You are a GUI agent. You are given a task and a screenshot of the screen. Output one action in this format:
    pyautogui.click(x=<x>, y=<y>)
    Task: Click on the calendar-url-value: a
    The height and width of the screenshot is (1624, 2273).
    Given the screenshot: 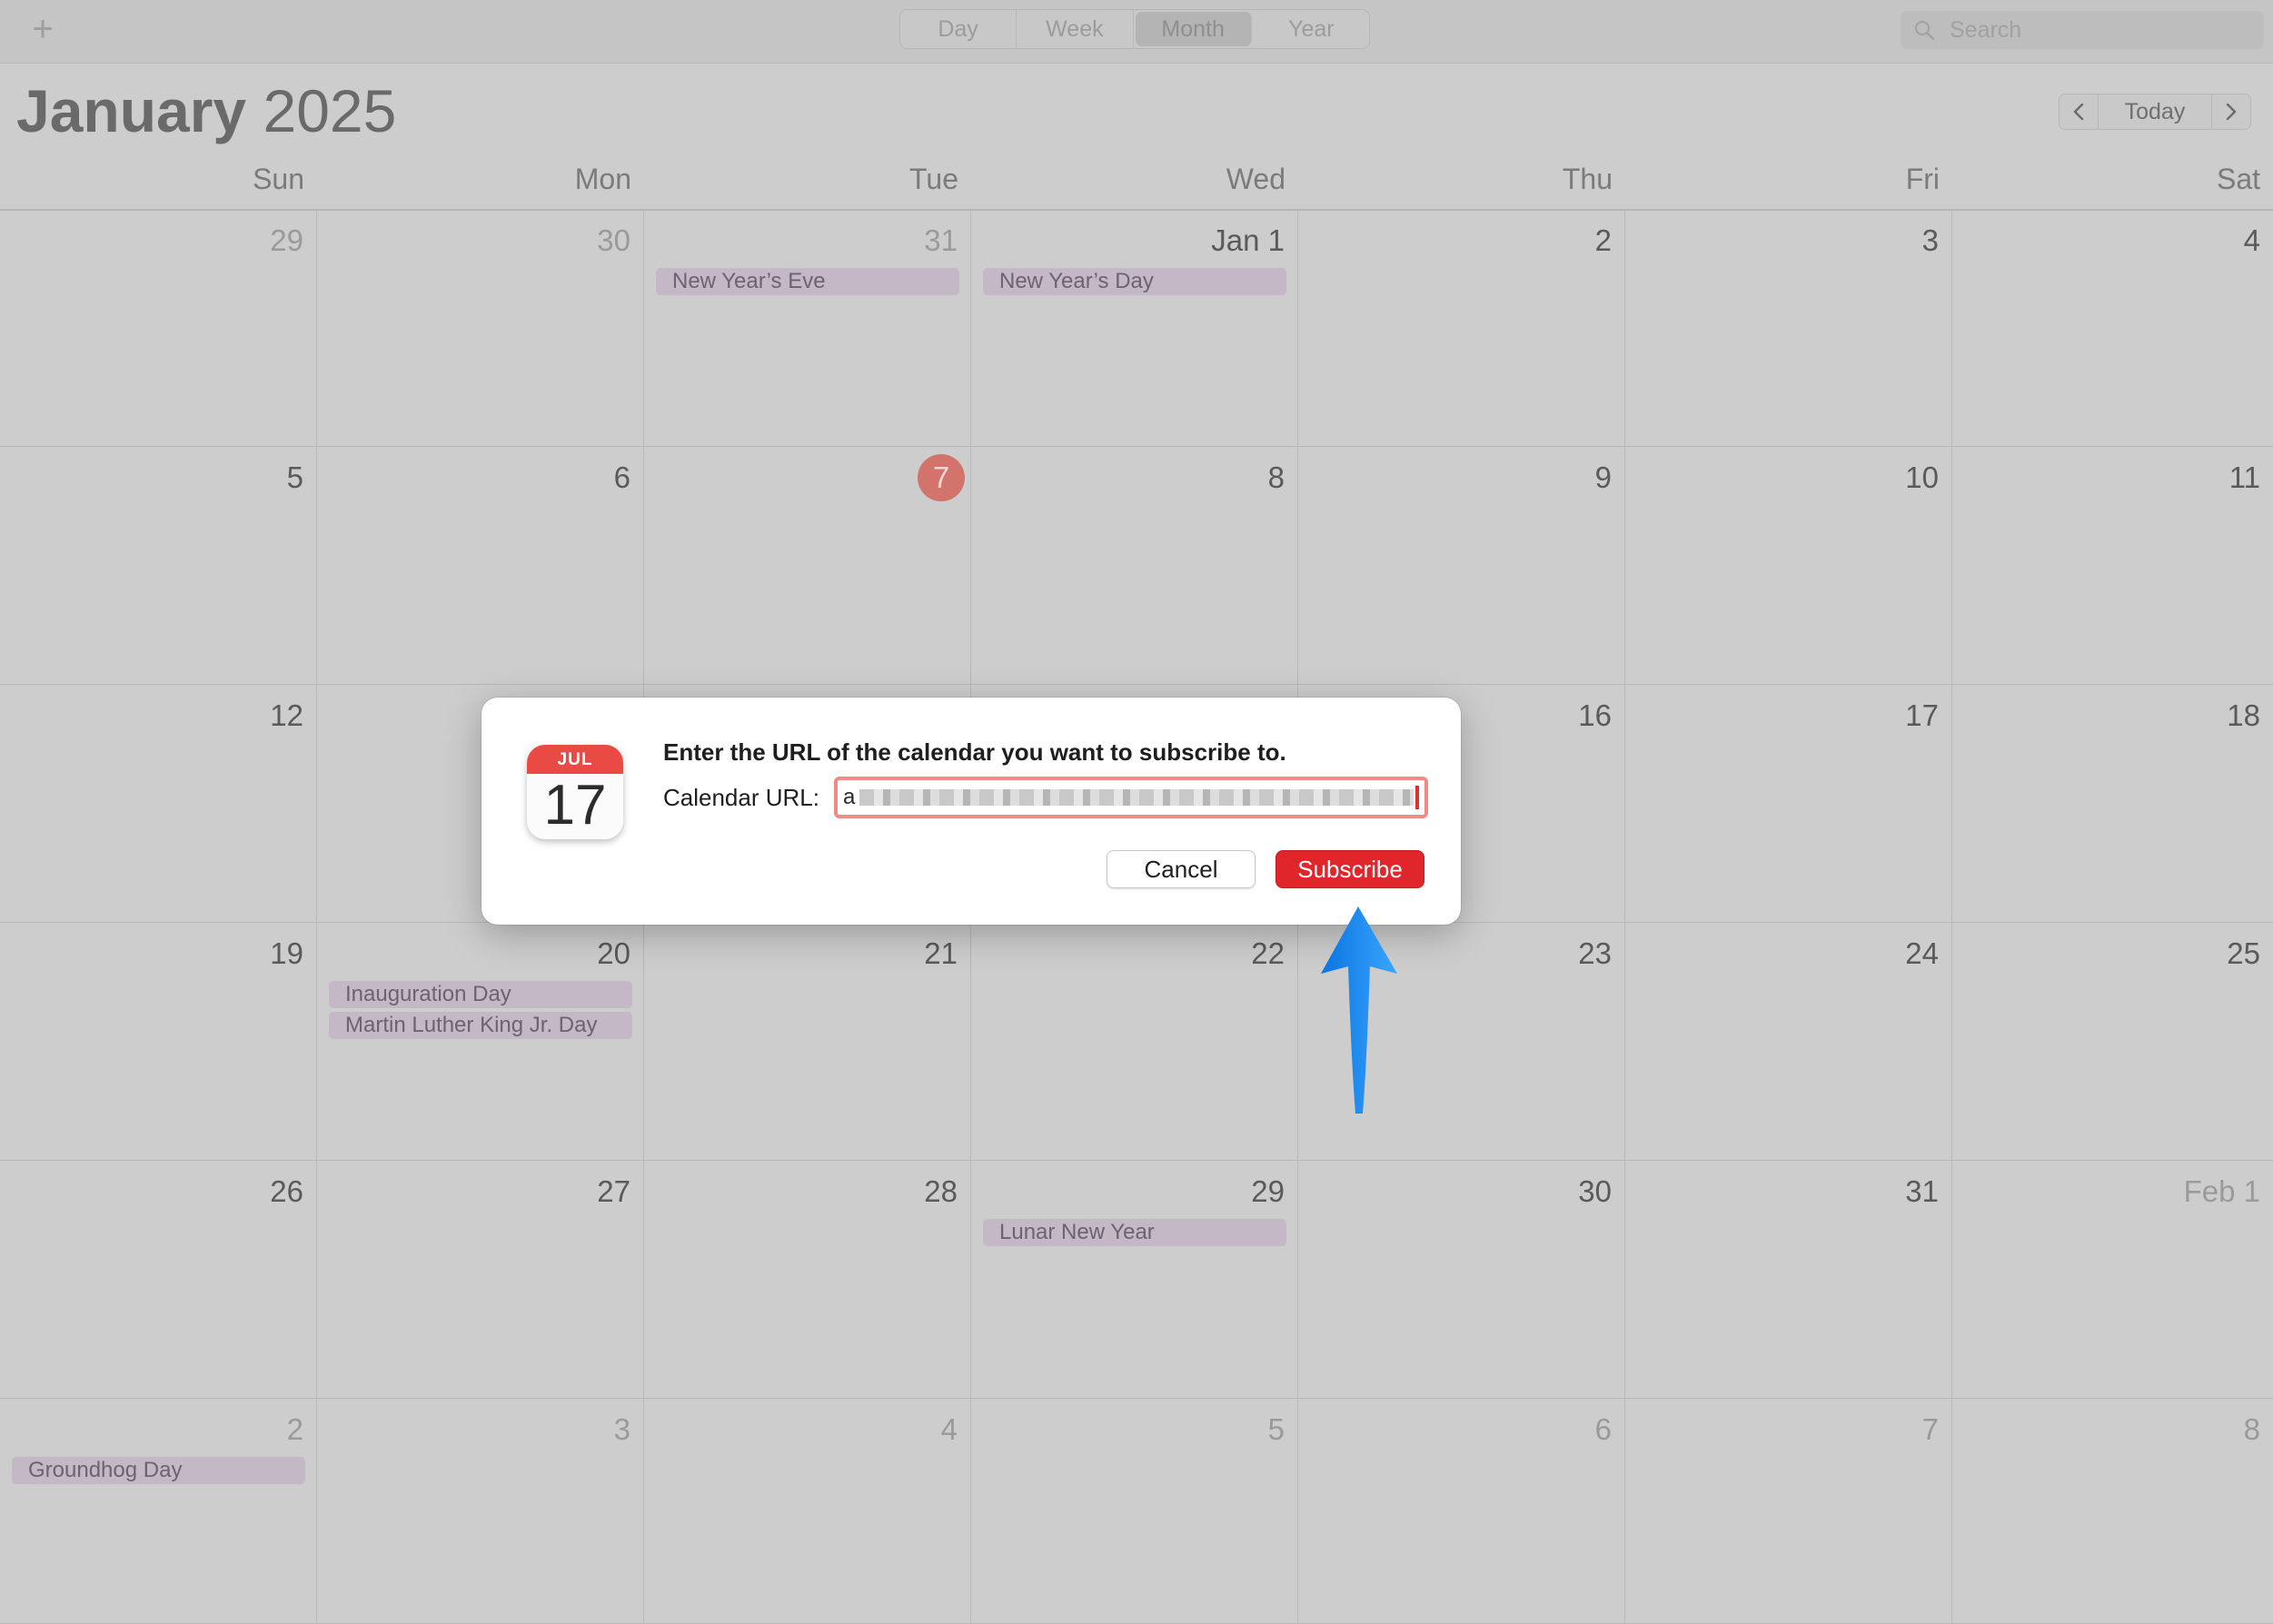 What is the action you would take?
    pyautogui.click(x=849, y=797)
    